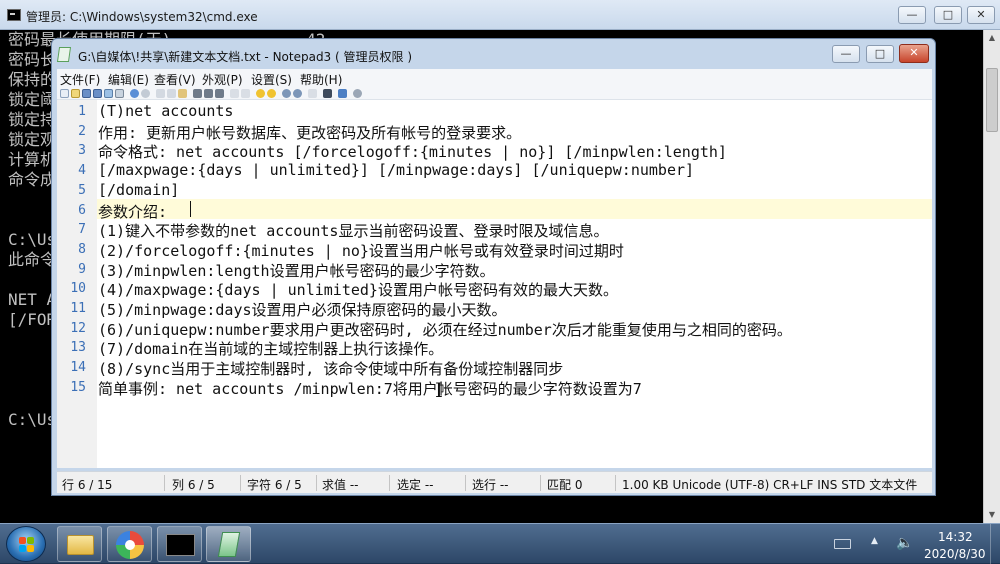 The width and height of the screenshot is (1000, 564). Describe the element at coordinates (948, 15) in the screenshot. I see `cmd-maximize-button: □` at that location.